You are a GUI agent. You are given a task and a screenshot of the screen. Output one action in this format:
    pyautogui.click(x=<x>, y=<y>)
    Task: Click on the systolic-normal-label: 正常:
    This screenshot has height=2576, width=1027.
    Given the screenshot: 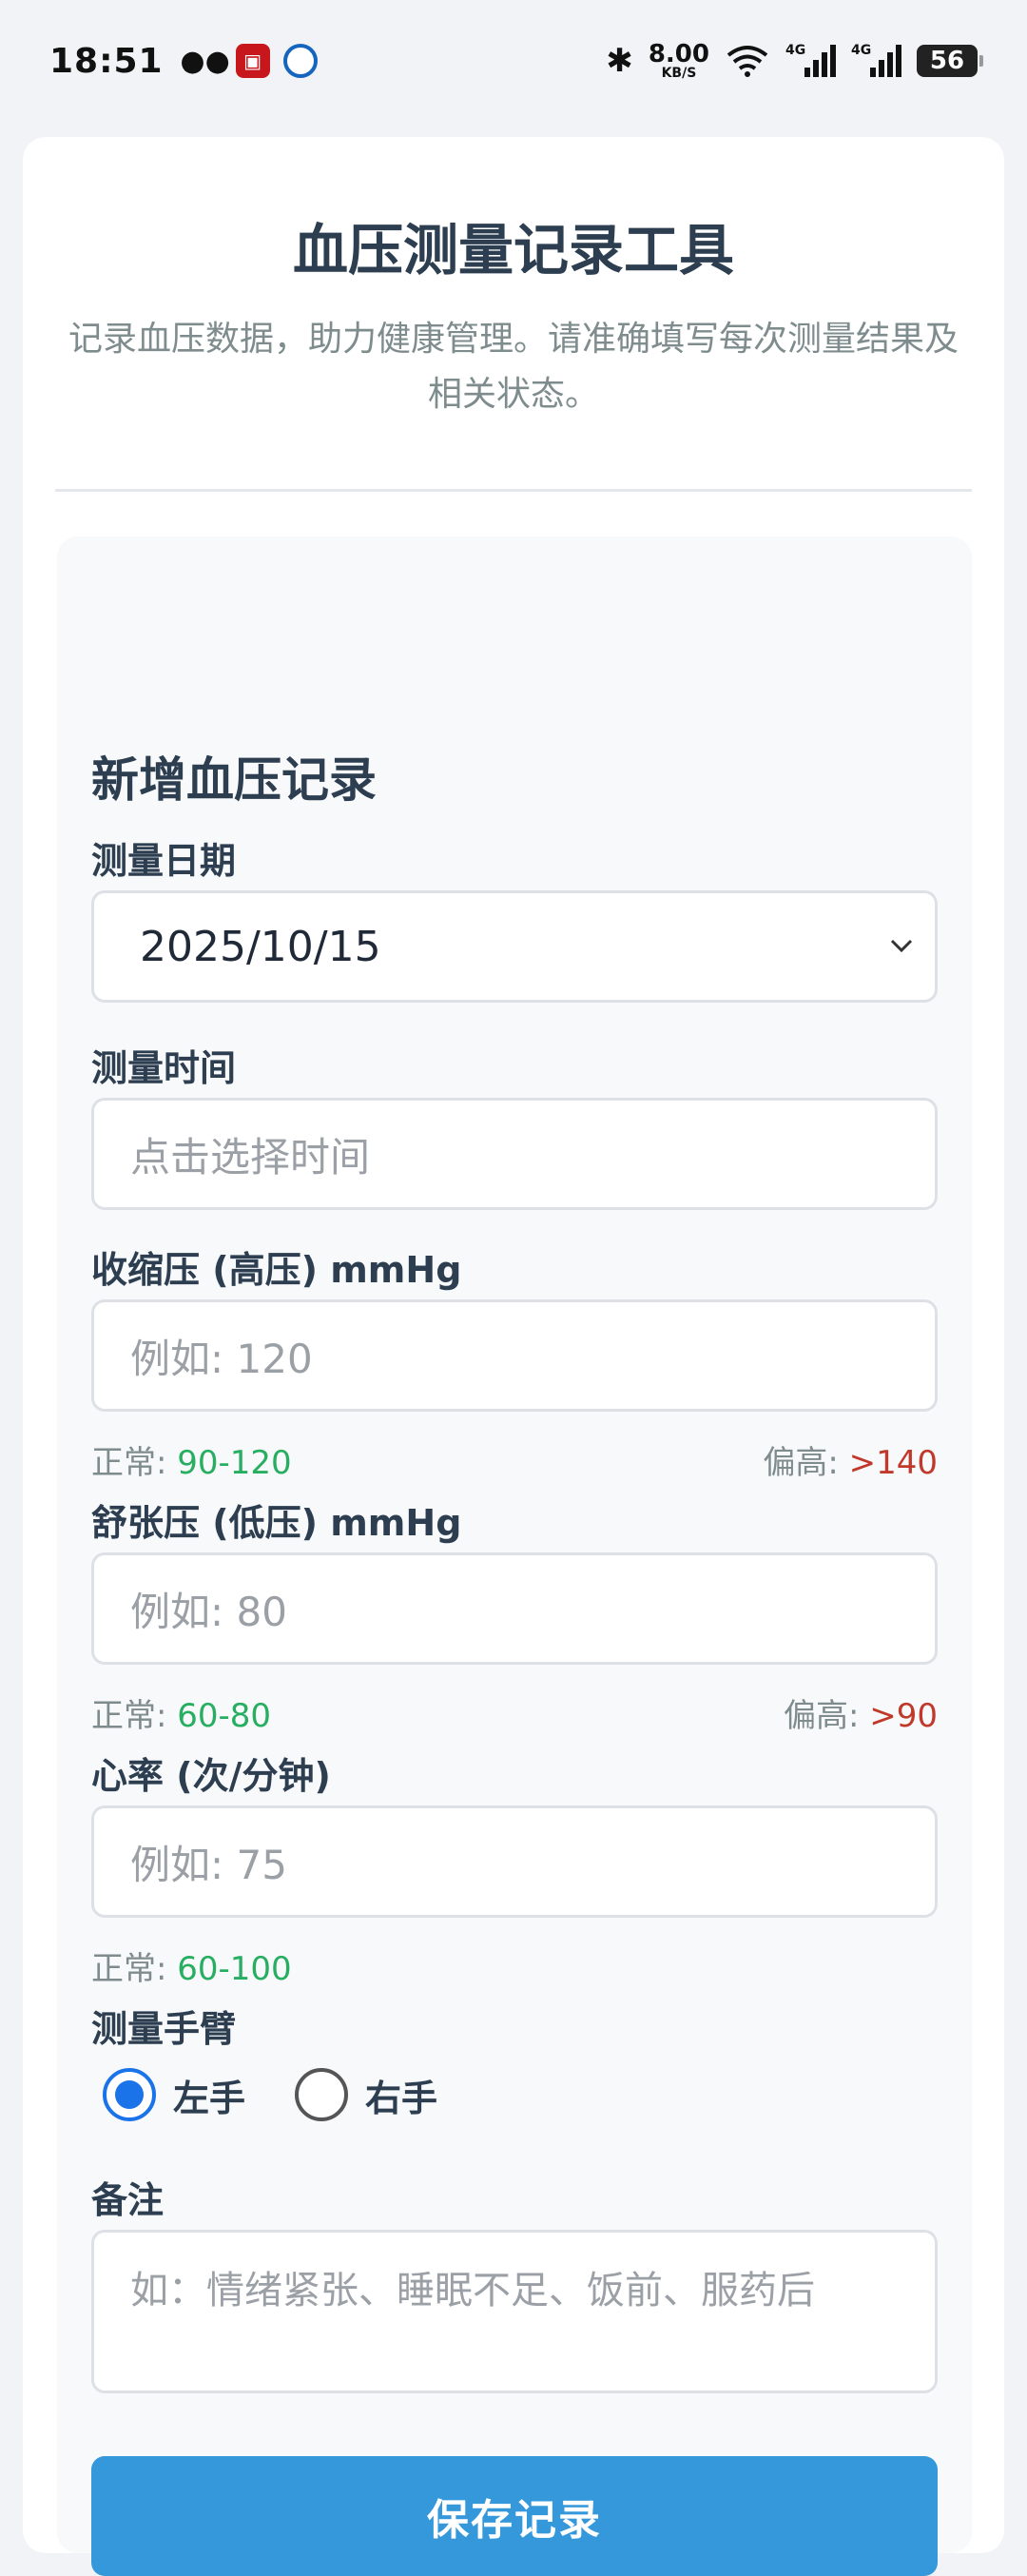 What is the action you would take?
    pyautogui.click(x=134, y=1463)
    